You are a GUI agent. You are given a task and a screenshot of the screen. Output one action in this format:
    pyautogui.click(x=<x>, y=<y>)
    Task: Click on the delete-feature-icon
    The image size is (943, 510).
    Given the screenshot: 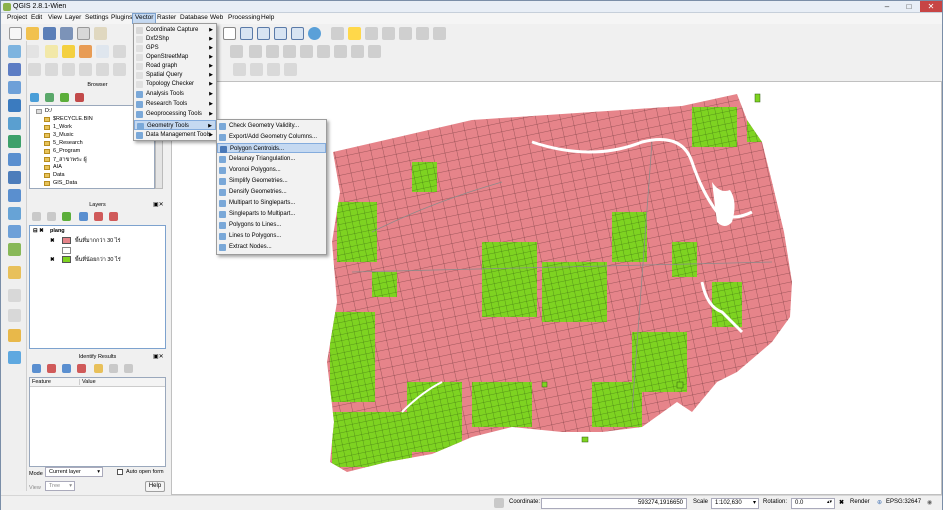 What is the action you would take?
    pyautogui.click(x=306, y=51)
    